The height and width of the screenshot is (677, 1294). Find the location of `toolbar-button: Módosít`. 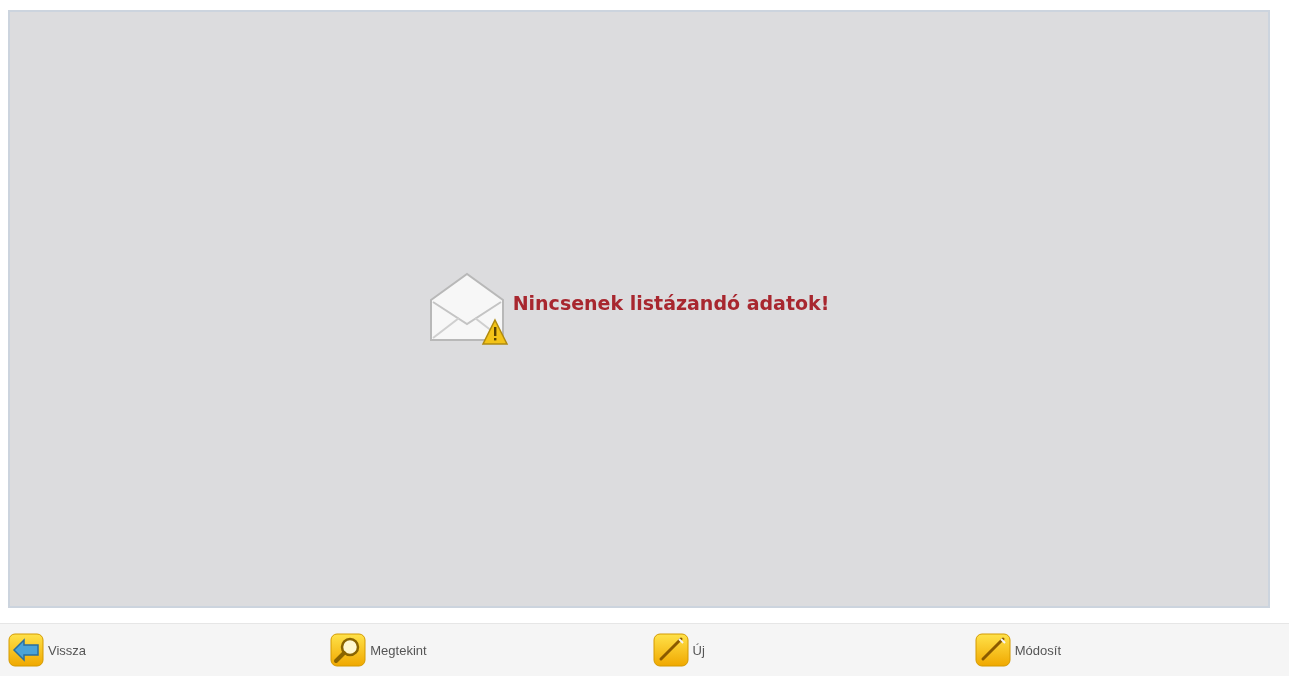

toolbar-button: Módosít is located at coordinates (1013, 650).